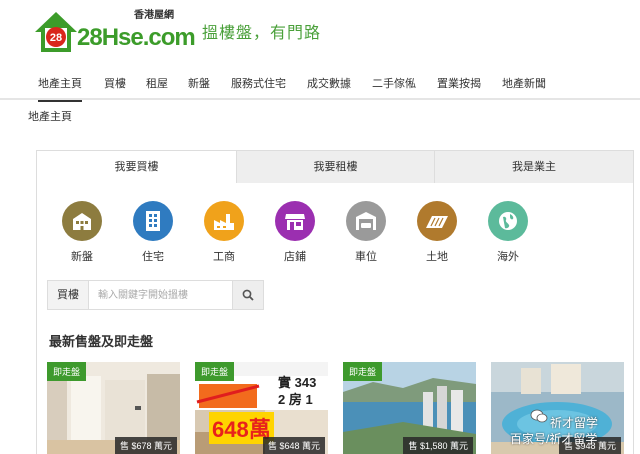 The image size is (640, 454). What do you see at coordinates (524, 85) in the screenshot?
I see `nav-item-news: 地產新聞` at bounding box center [524, 85].